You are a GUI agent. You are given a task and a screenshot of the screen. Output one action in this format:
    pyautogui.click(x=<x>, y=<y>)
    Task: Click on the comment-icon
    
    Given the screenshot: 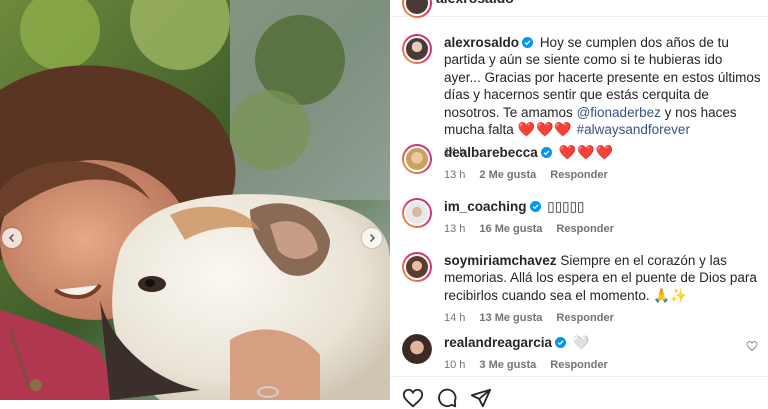 What is the action you would take?
    pyautogui.click(x=447, y=398)
    